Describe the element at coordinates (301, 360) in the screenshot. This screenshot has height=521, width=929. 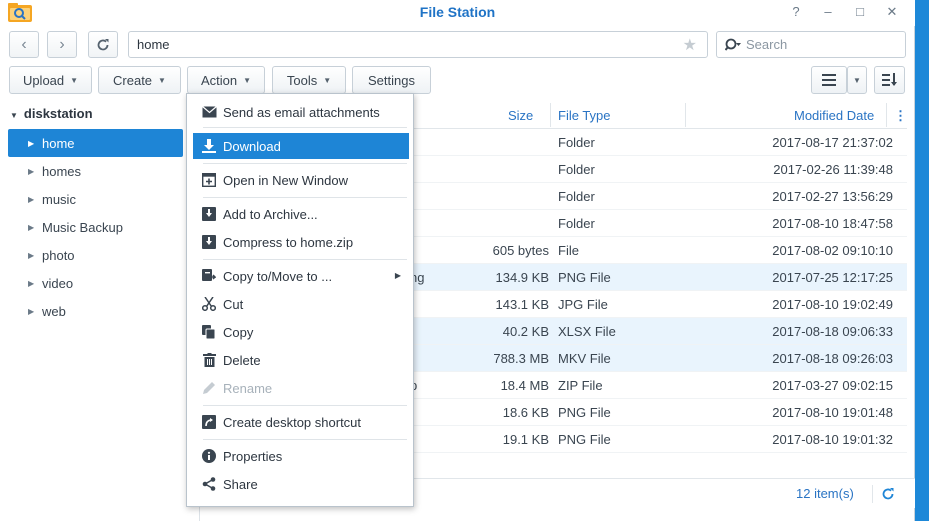
I see `menu-item-delete: Delete` at that location.